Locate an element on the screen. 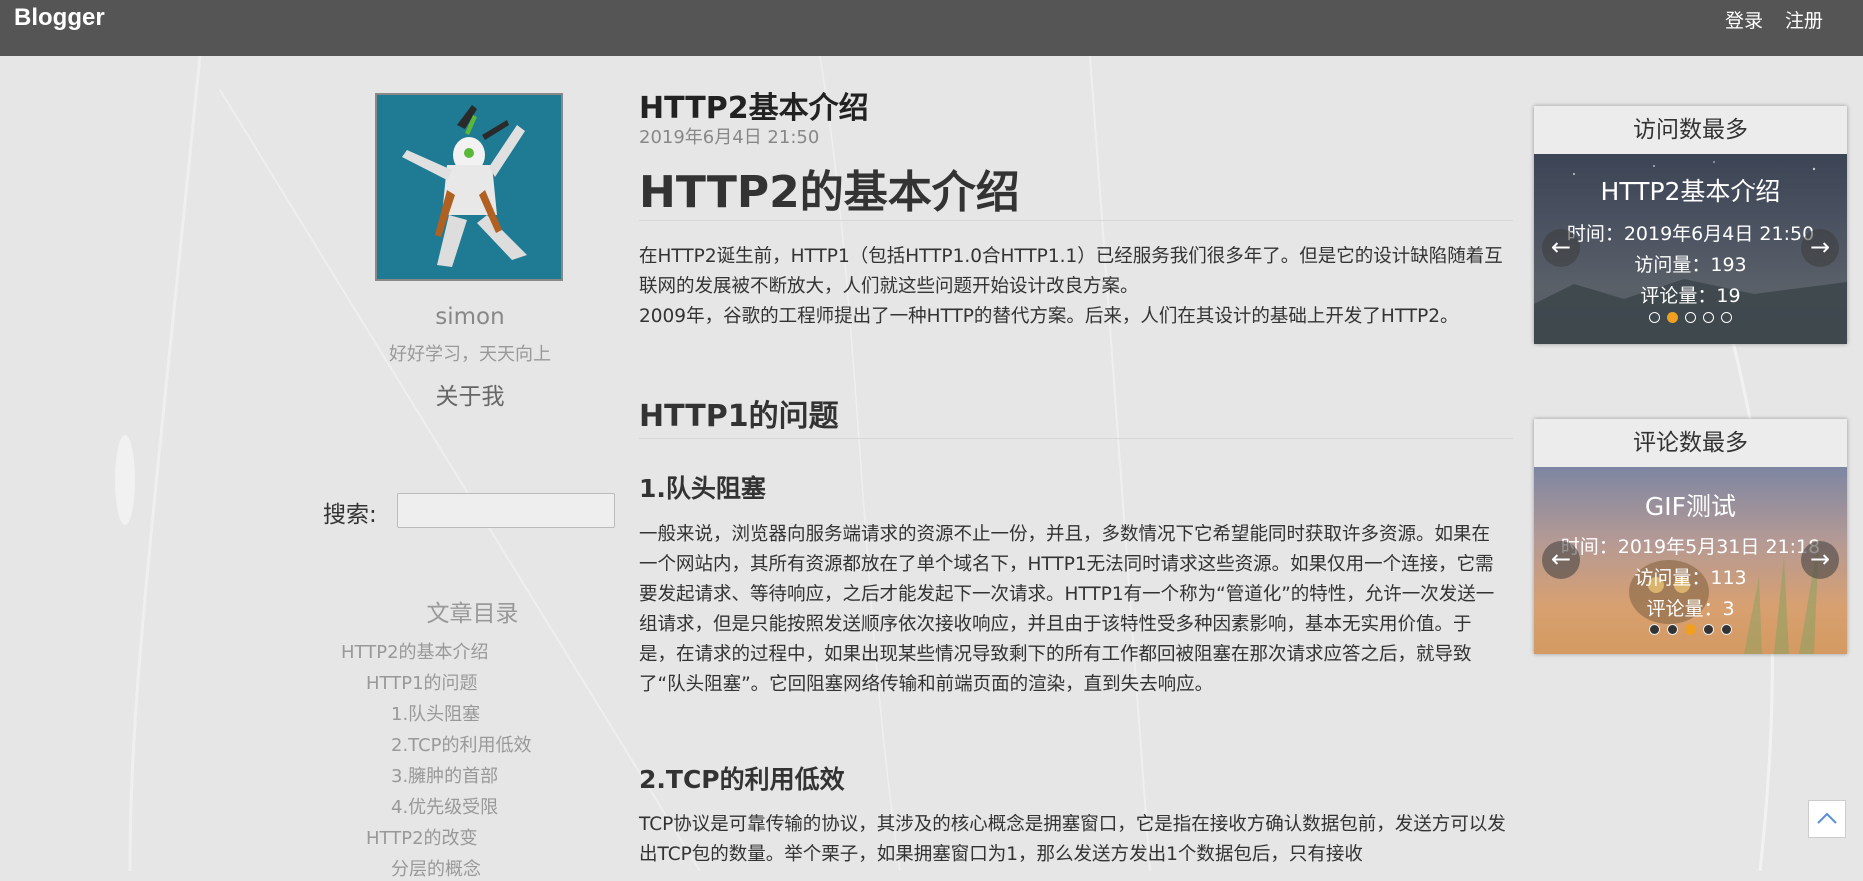  slide-time: 时间：2019年6月4日 21:50 is located at coordinates (1690, 234).